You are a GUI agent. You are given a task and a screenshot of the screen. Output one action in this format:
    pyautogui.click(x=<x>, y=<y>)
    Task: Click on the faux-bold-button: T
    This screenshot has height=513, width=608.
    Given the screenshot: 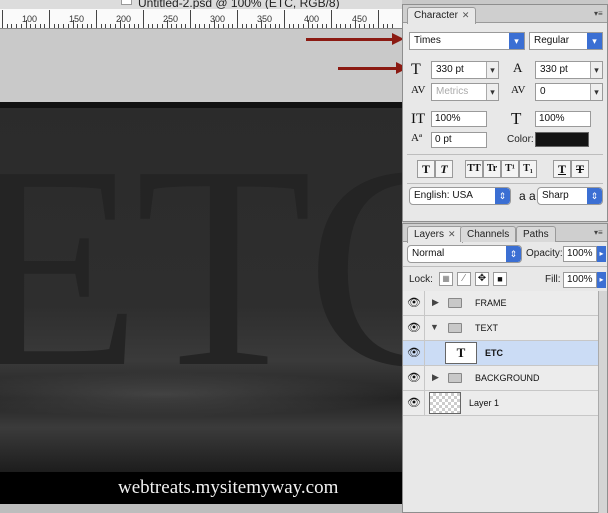 What is the action you would take?
    pyautogui.click(x=426, y=169)
    